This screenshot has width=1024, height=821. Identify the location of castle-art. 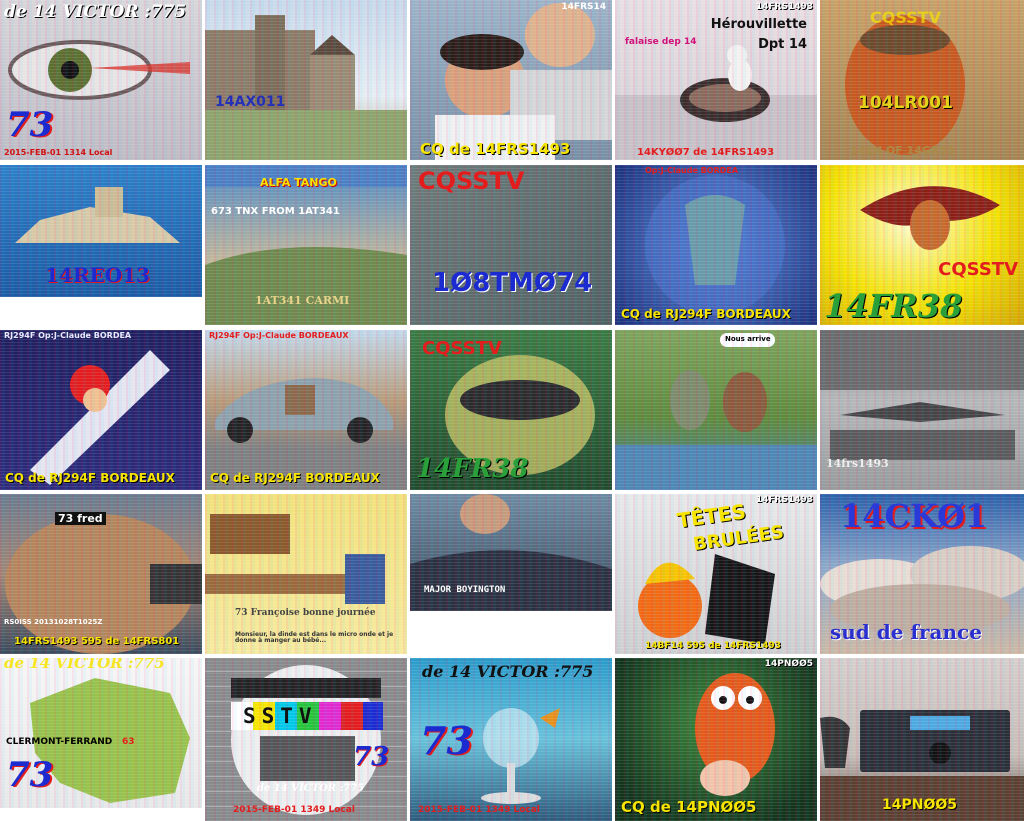
(306, 87).